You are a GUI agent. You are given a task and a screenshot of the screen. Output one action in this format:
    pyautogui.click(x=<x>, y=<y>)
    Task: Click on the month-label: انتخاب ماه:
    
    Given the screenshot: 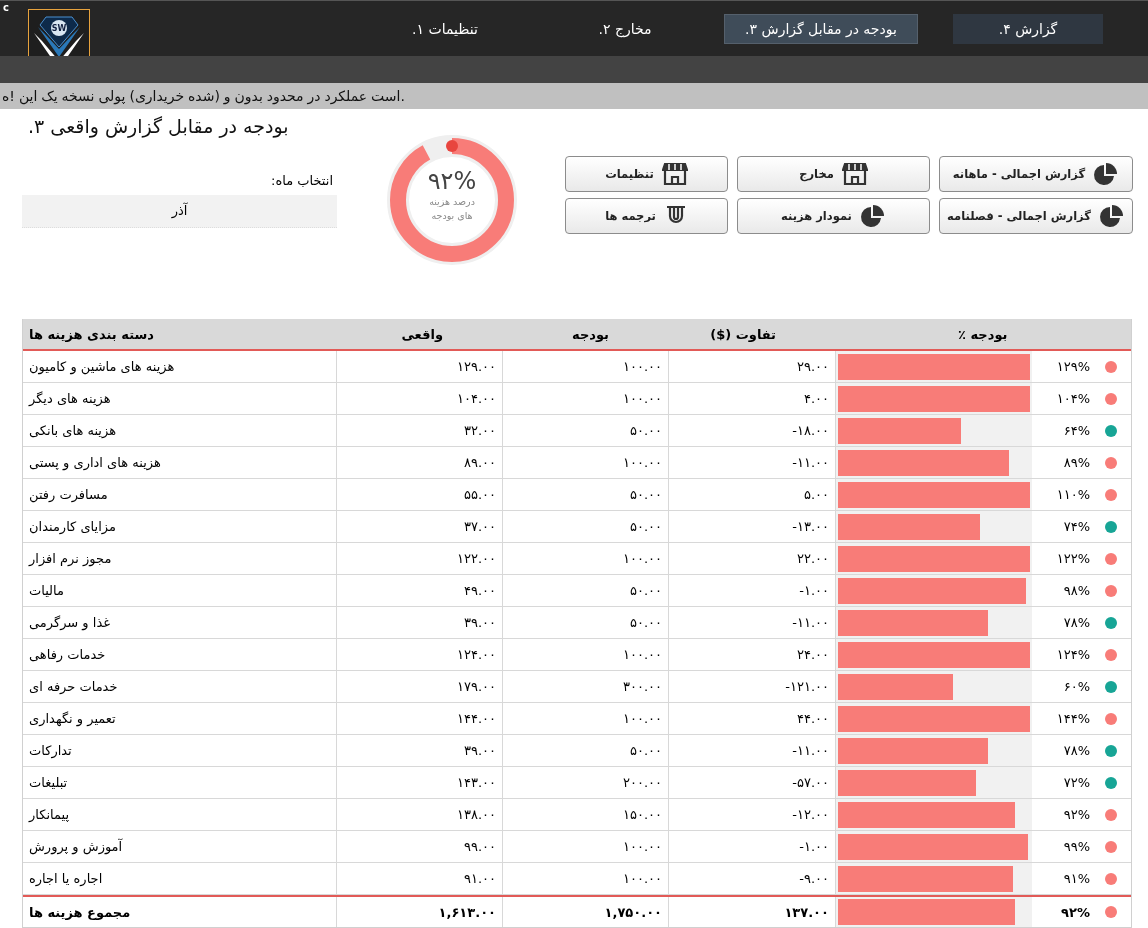 What is the action you would take?
    pyautogui.click(x=302, y=180)
    